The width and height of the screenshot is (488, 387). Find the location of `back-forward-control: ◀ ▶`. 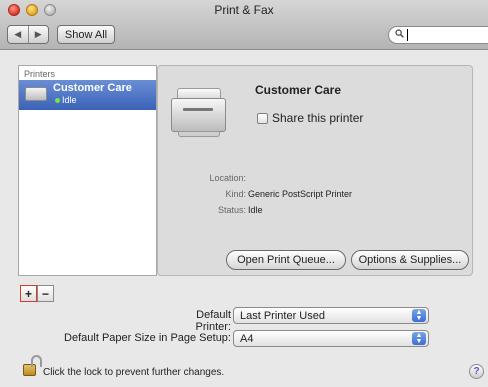

back-forward-control: ◀ ▶ is located at coordinates (28, 34).